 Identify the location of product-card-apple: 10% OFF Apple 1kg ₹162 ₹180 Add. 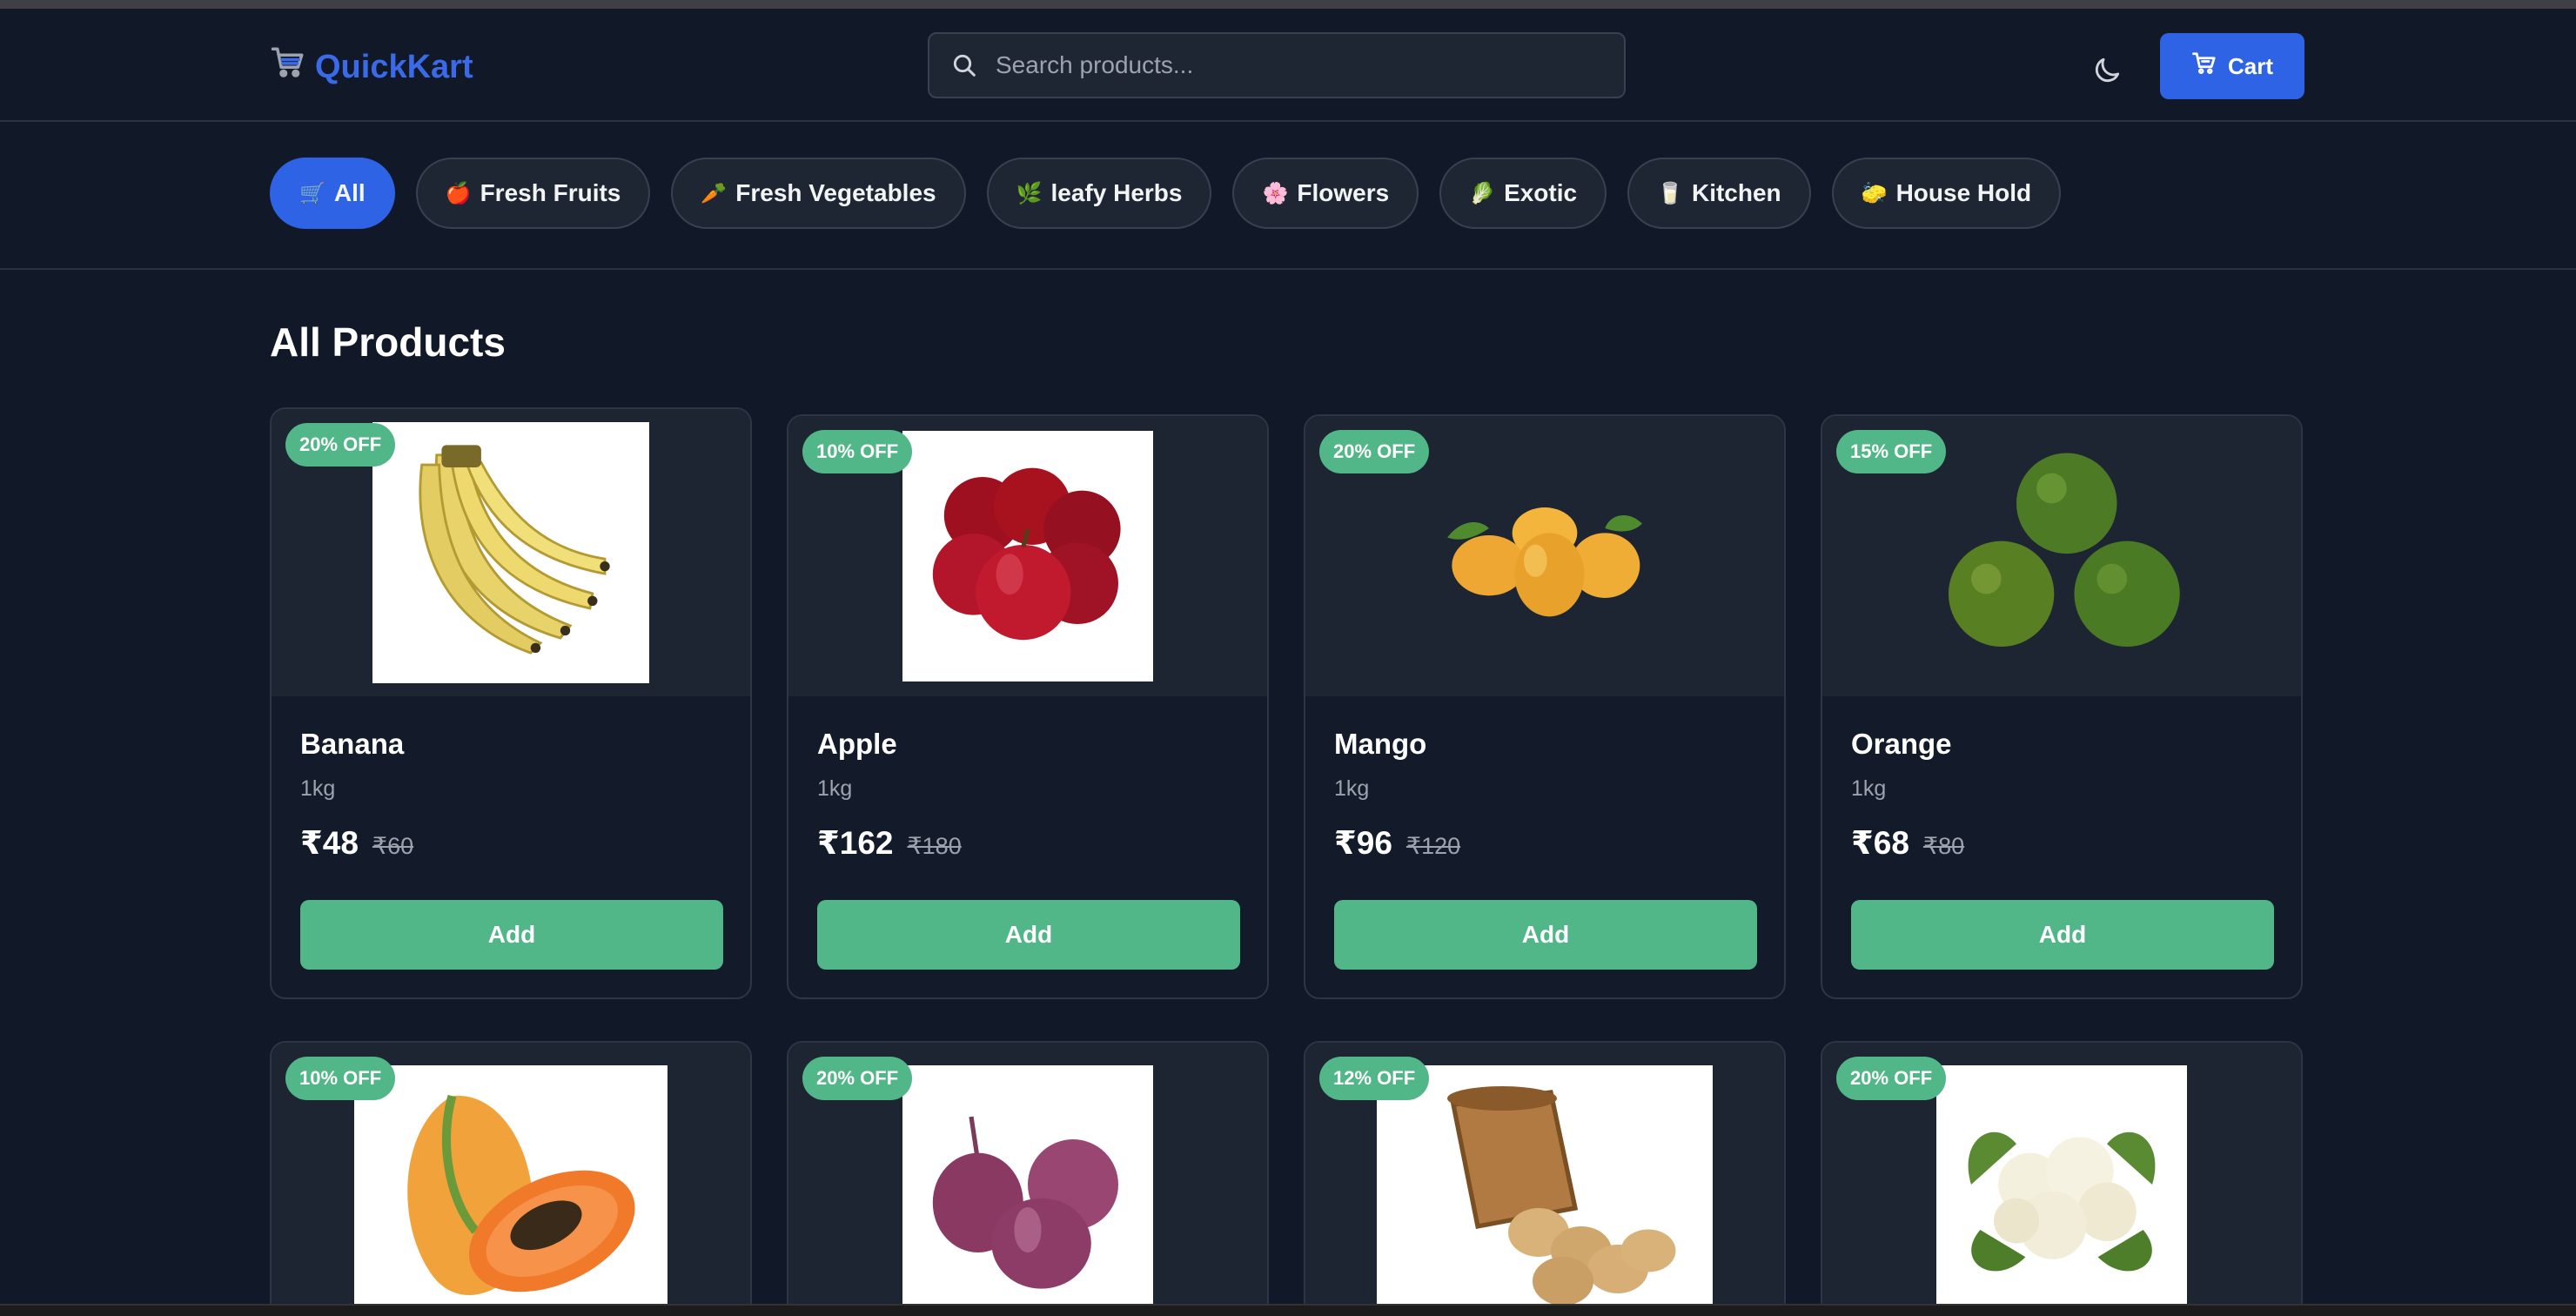
(1028, 706).